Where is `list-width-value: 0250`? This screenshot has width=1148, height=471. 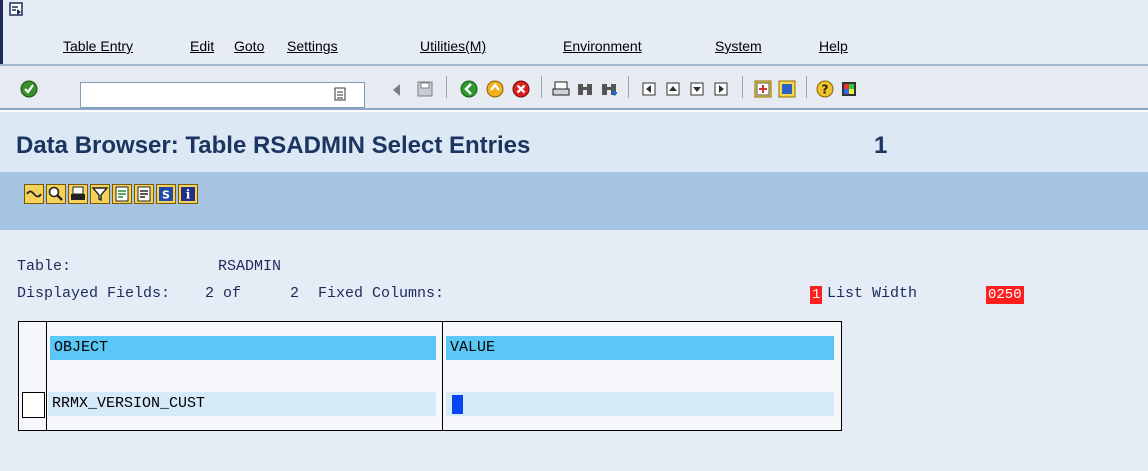
list-width-value: 0250 is located at coordinates (1005, 295).